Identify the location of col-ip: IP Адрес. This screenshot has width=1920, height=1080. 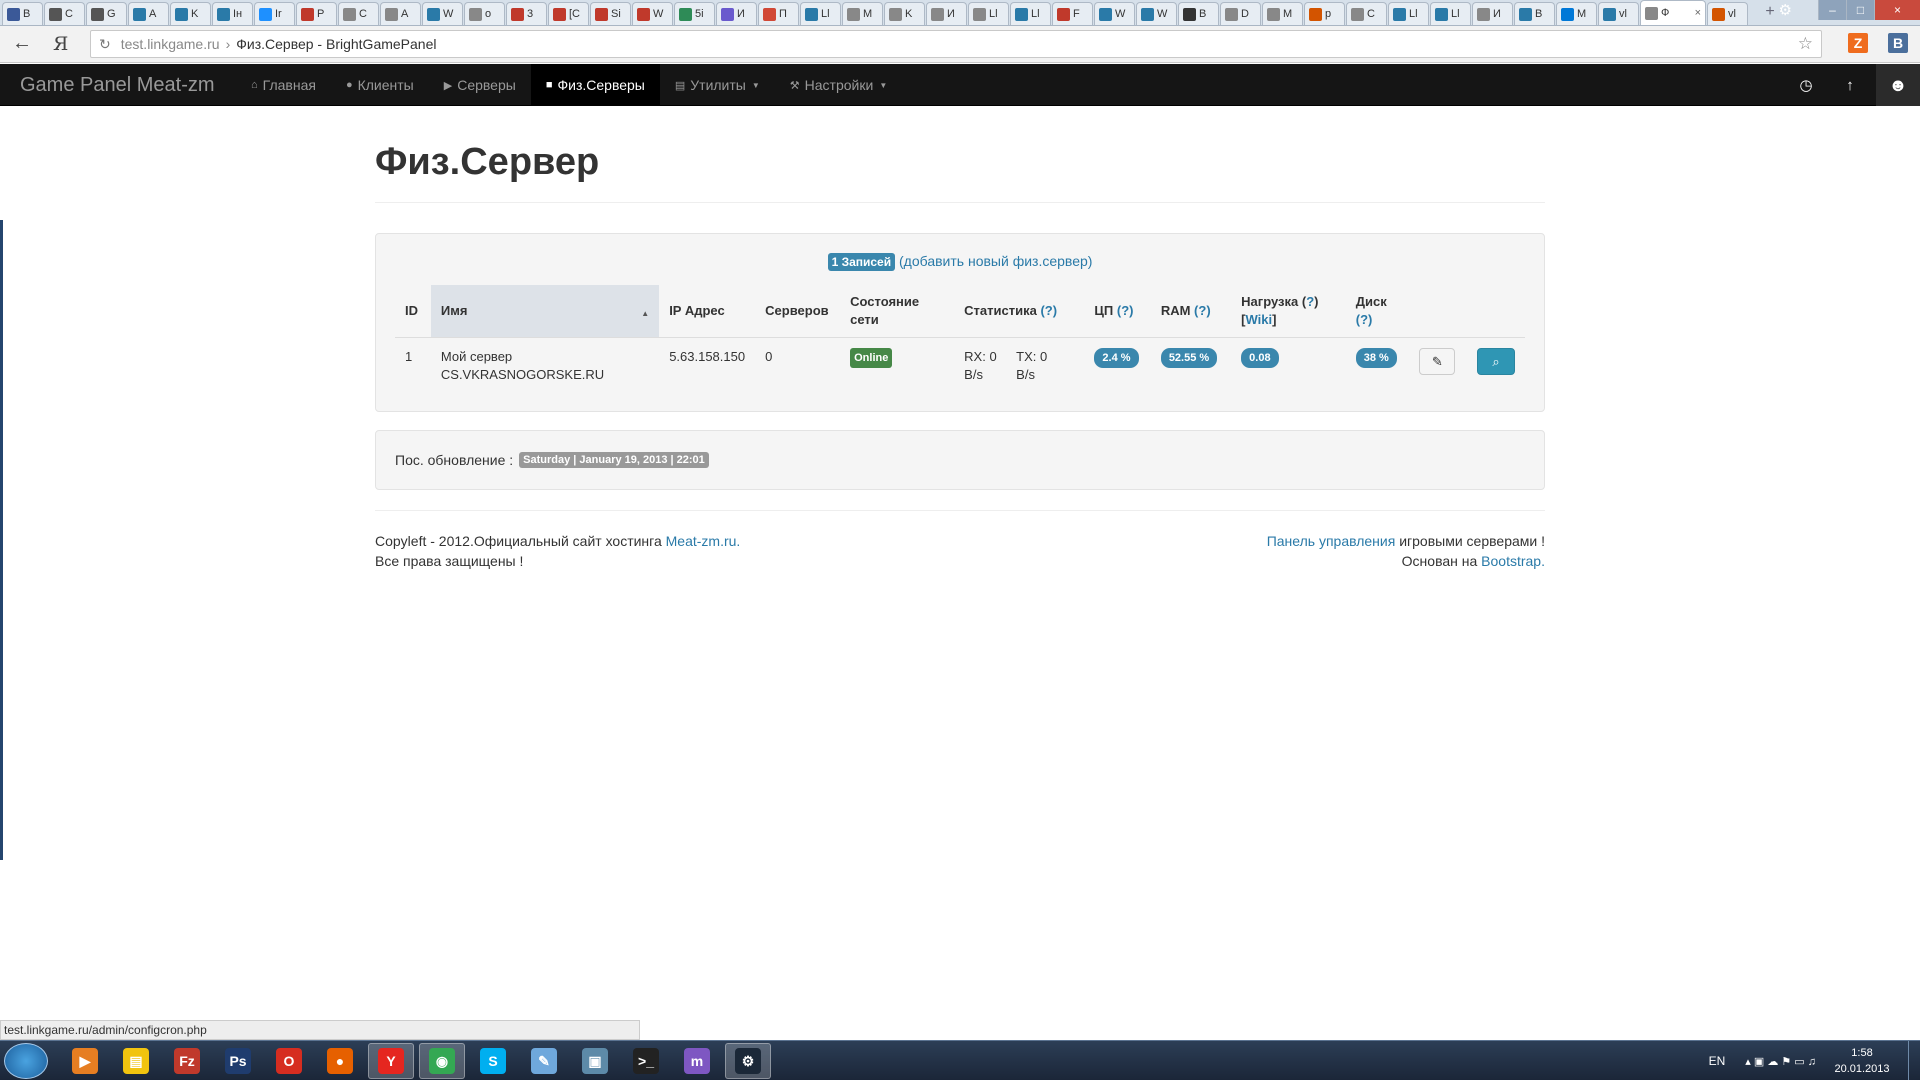
(707, 311).